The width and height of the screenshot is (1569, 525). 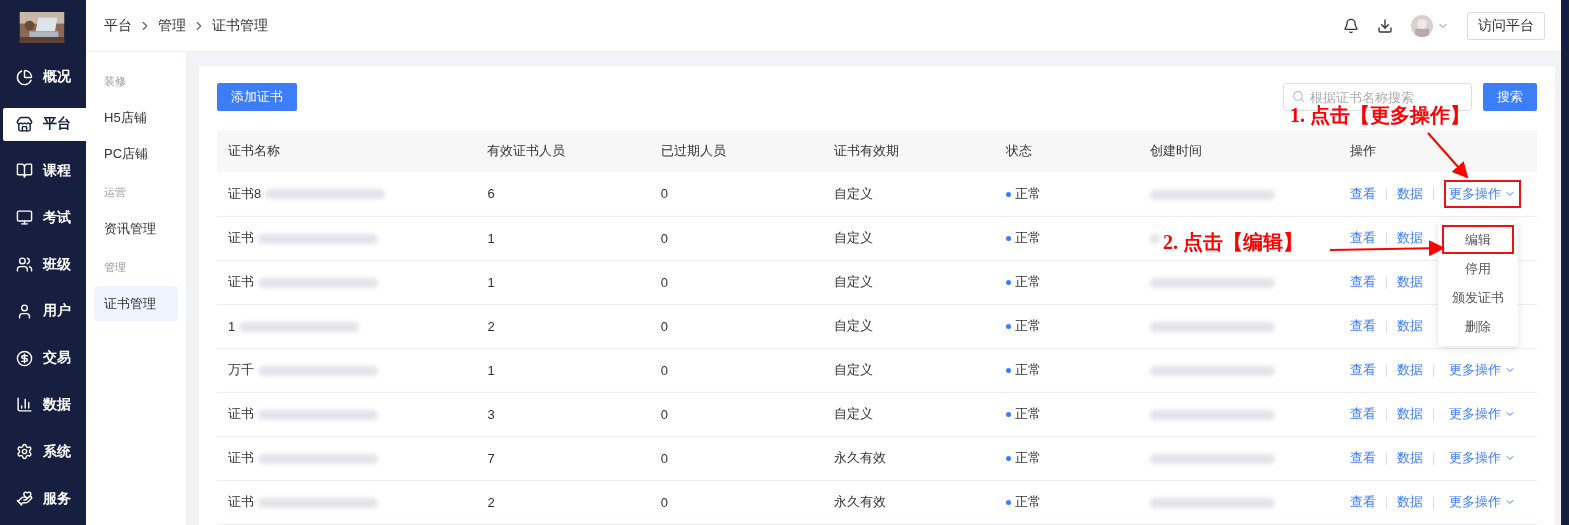 I want to click on annotation-arrow, so click(x=1448, y=155).